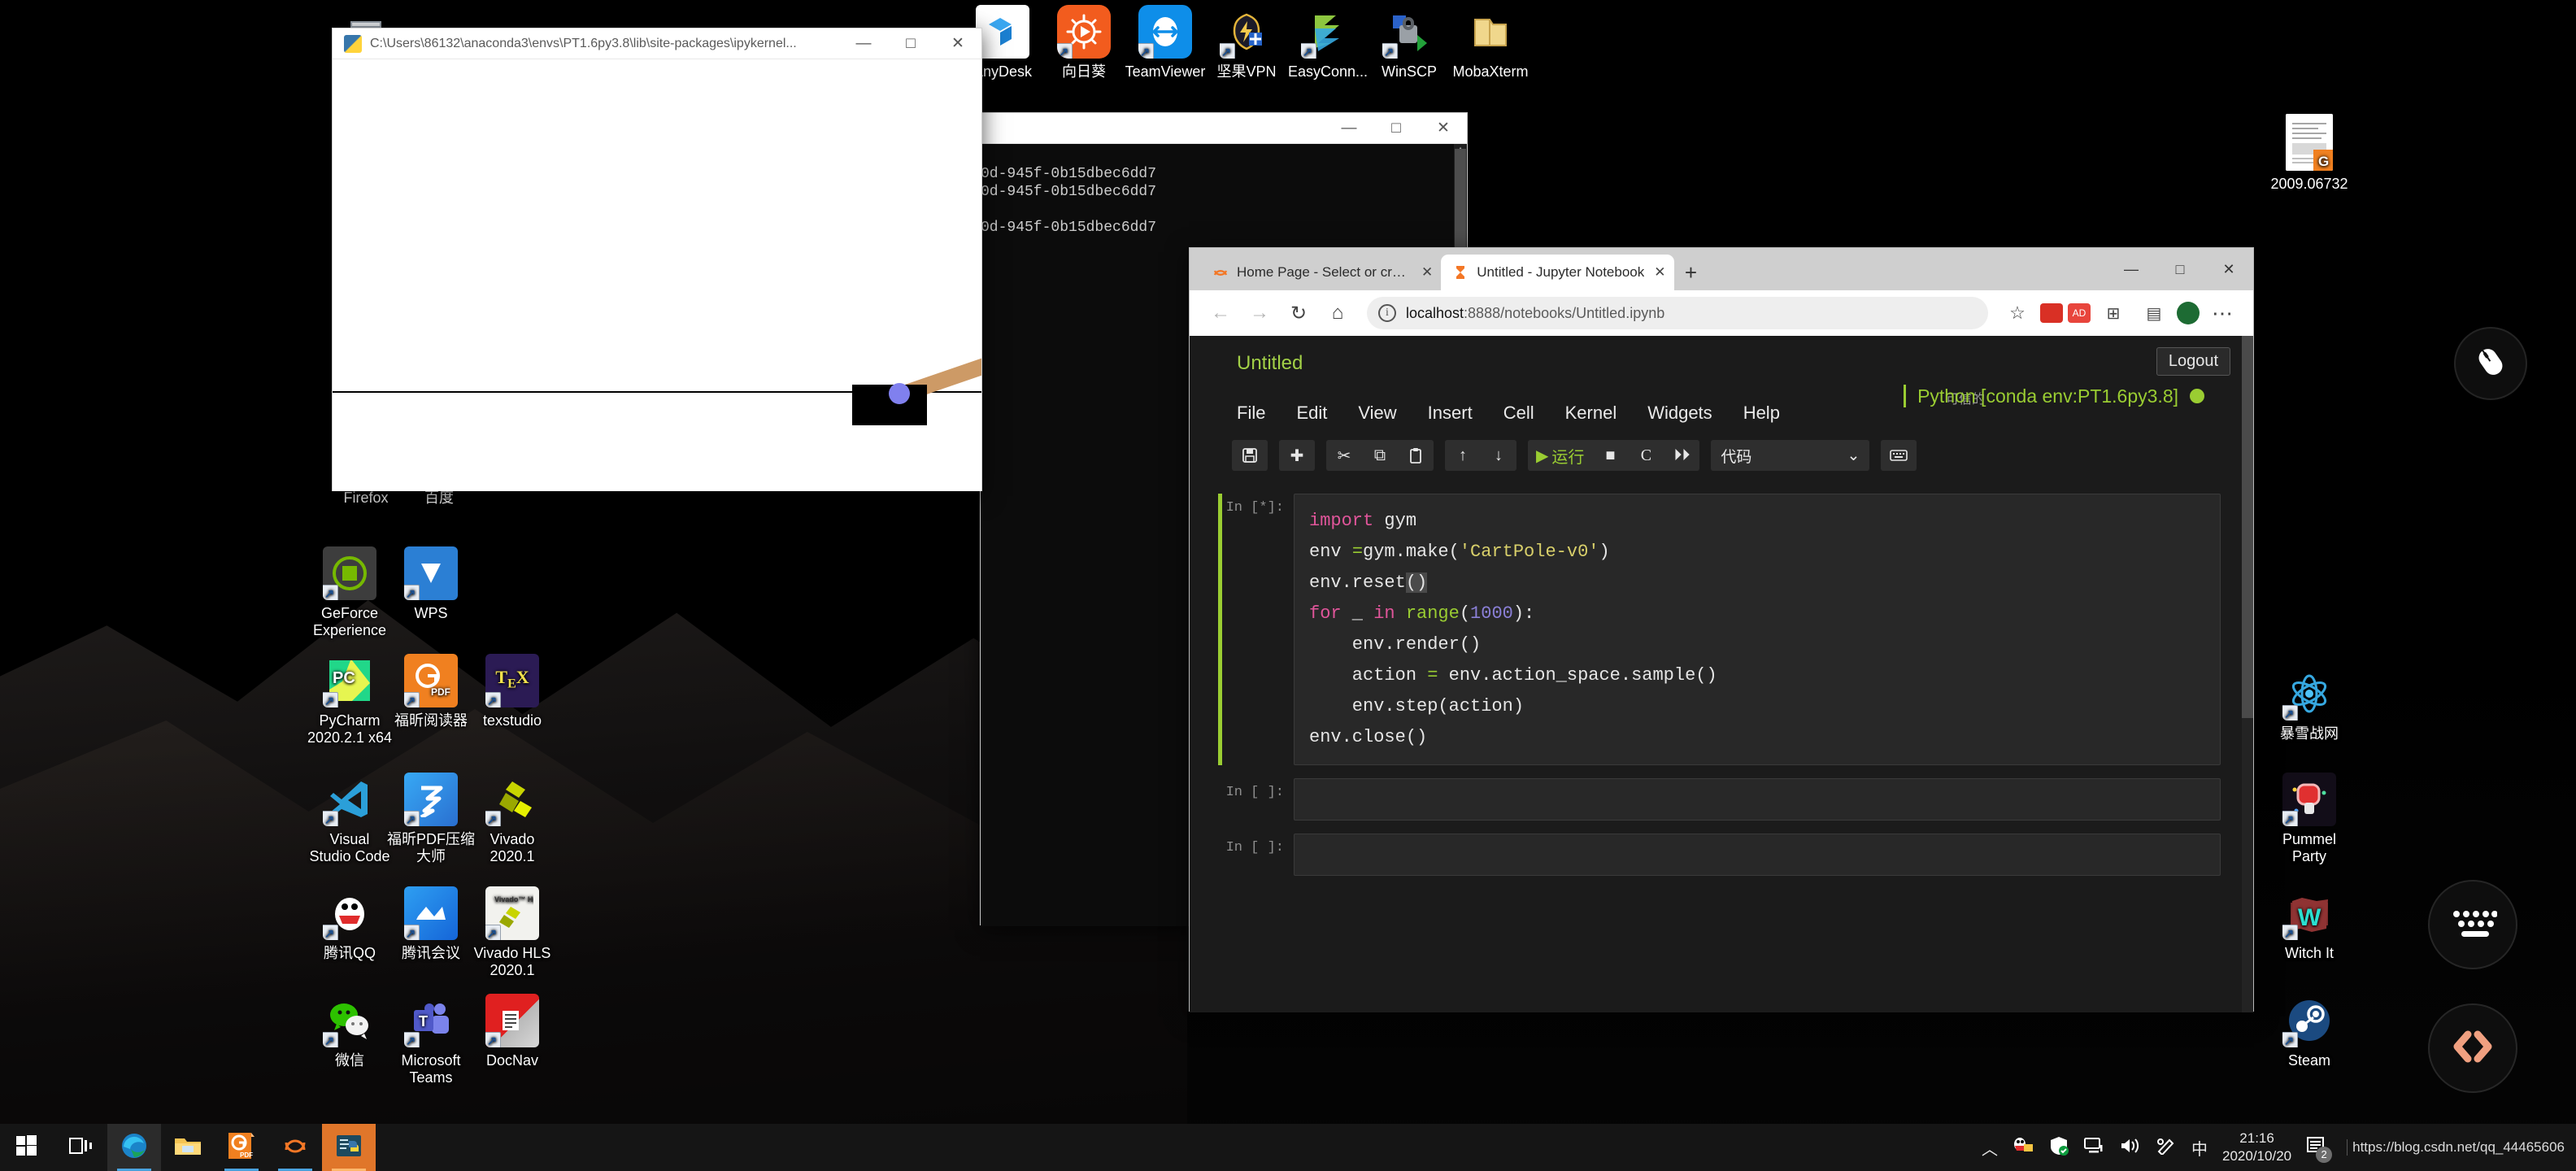 This screenshot has height=1171, width=2576. What do you see at coordinates (2473, 925) in the screenshot?
I see `keyboard-overlay-button` at bounding box center [2473, 925].